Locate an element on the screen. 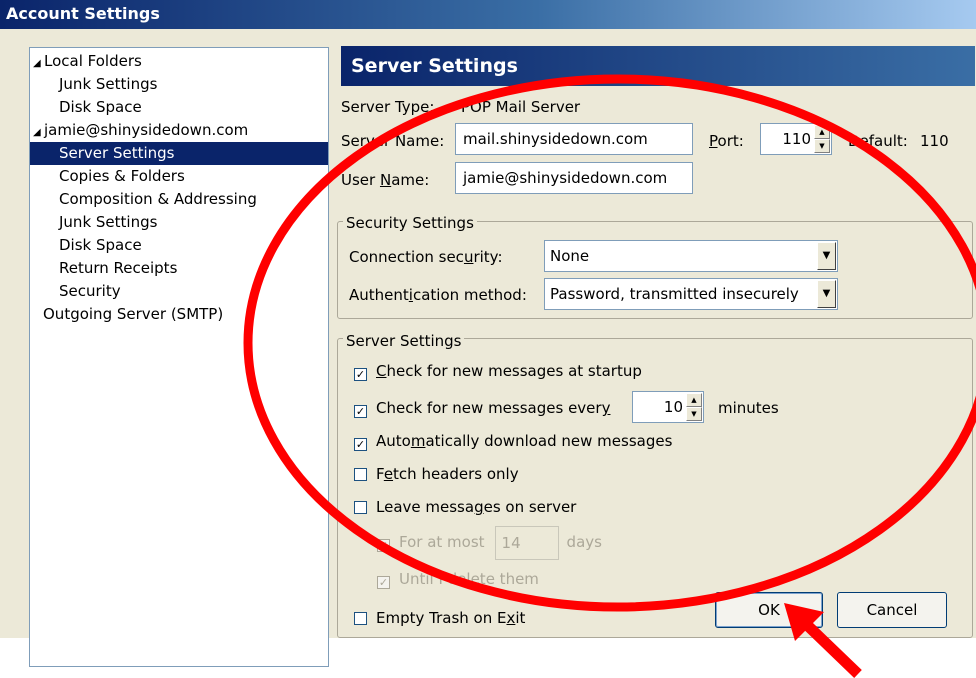  port-spin-buttons: ▲ ▼ is located at coordinates (822, 139).